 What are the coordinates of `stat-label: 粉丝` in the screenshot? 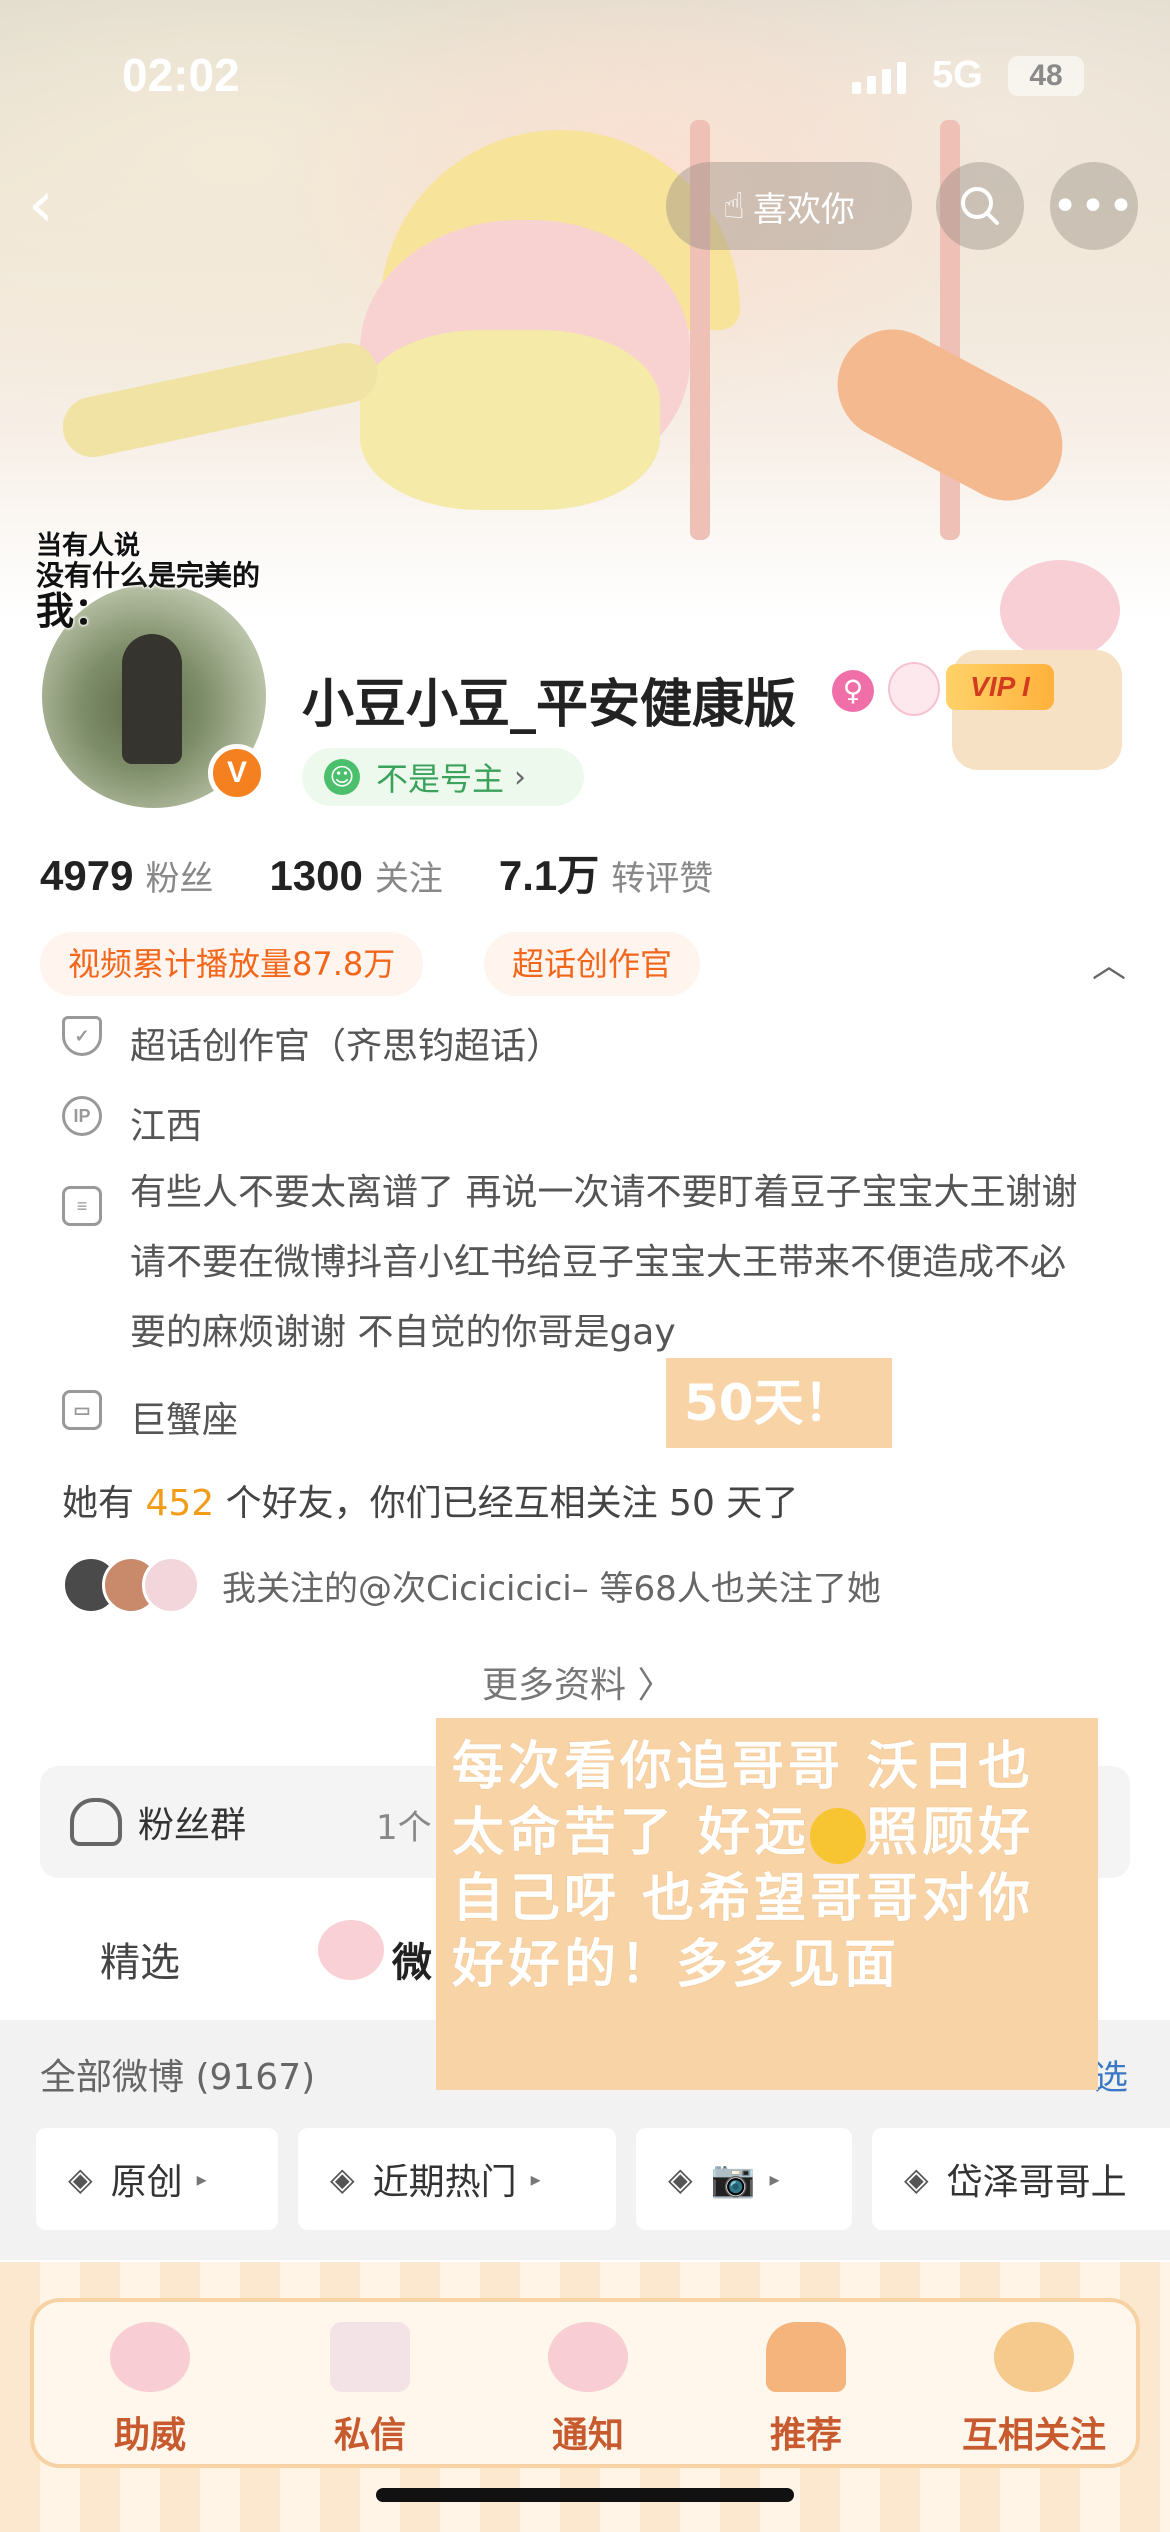 It's located at (179, 879).